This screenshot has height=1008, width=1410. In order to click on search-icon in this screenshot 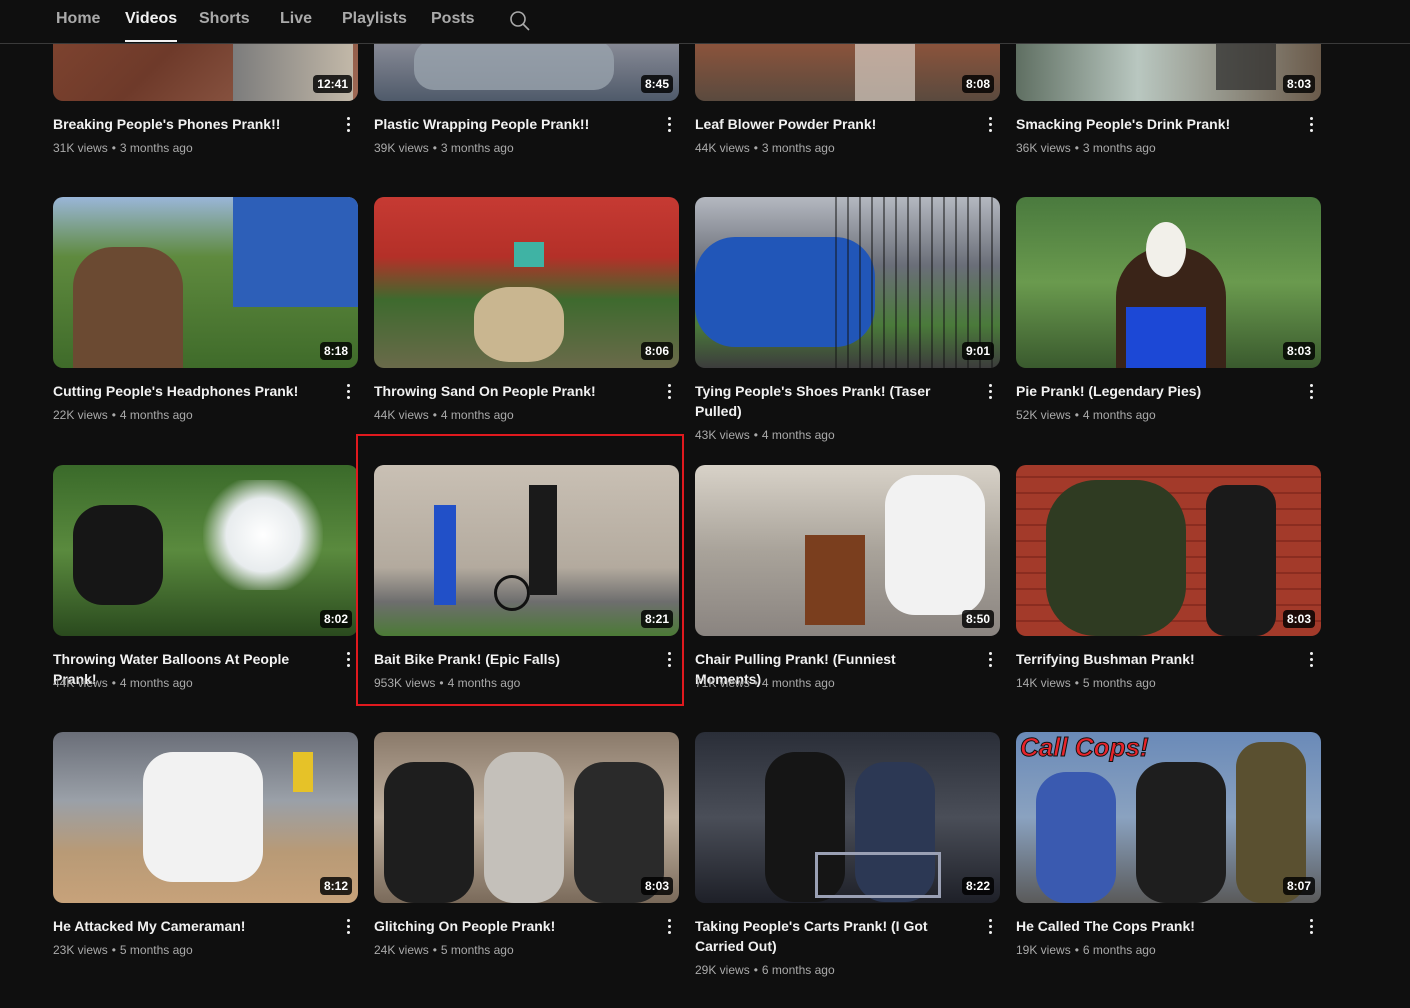, I will do `click(520, 21)`.